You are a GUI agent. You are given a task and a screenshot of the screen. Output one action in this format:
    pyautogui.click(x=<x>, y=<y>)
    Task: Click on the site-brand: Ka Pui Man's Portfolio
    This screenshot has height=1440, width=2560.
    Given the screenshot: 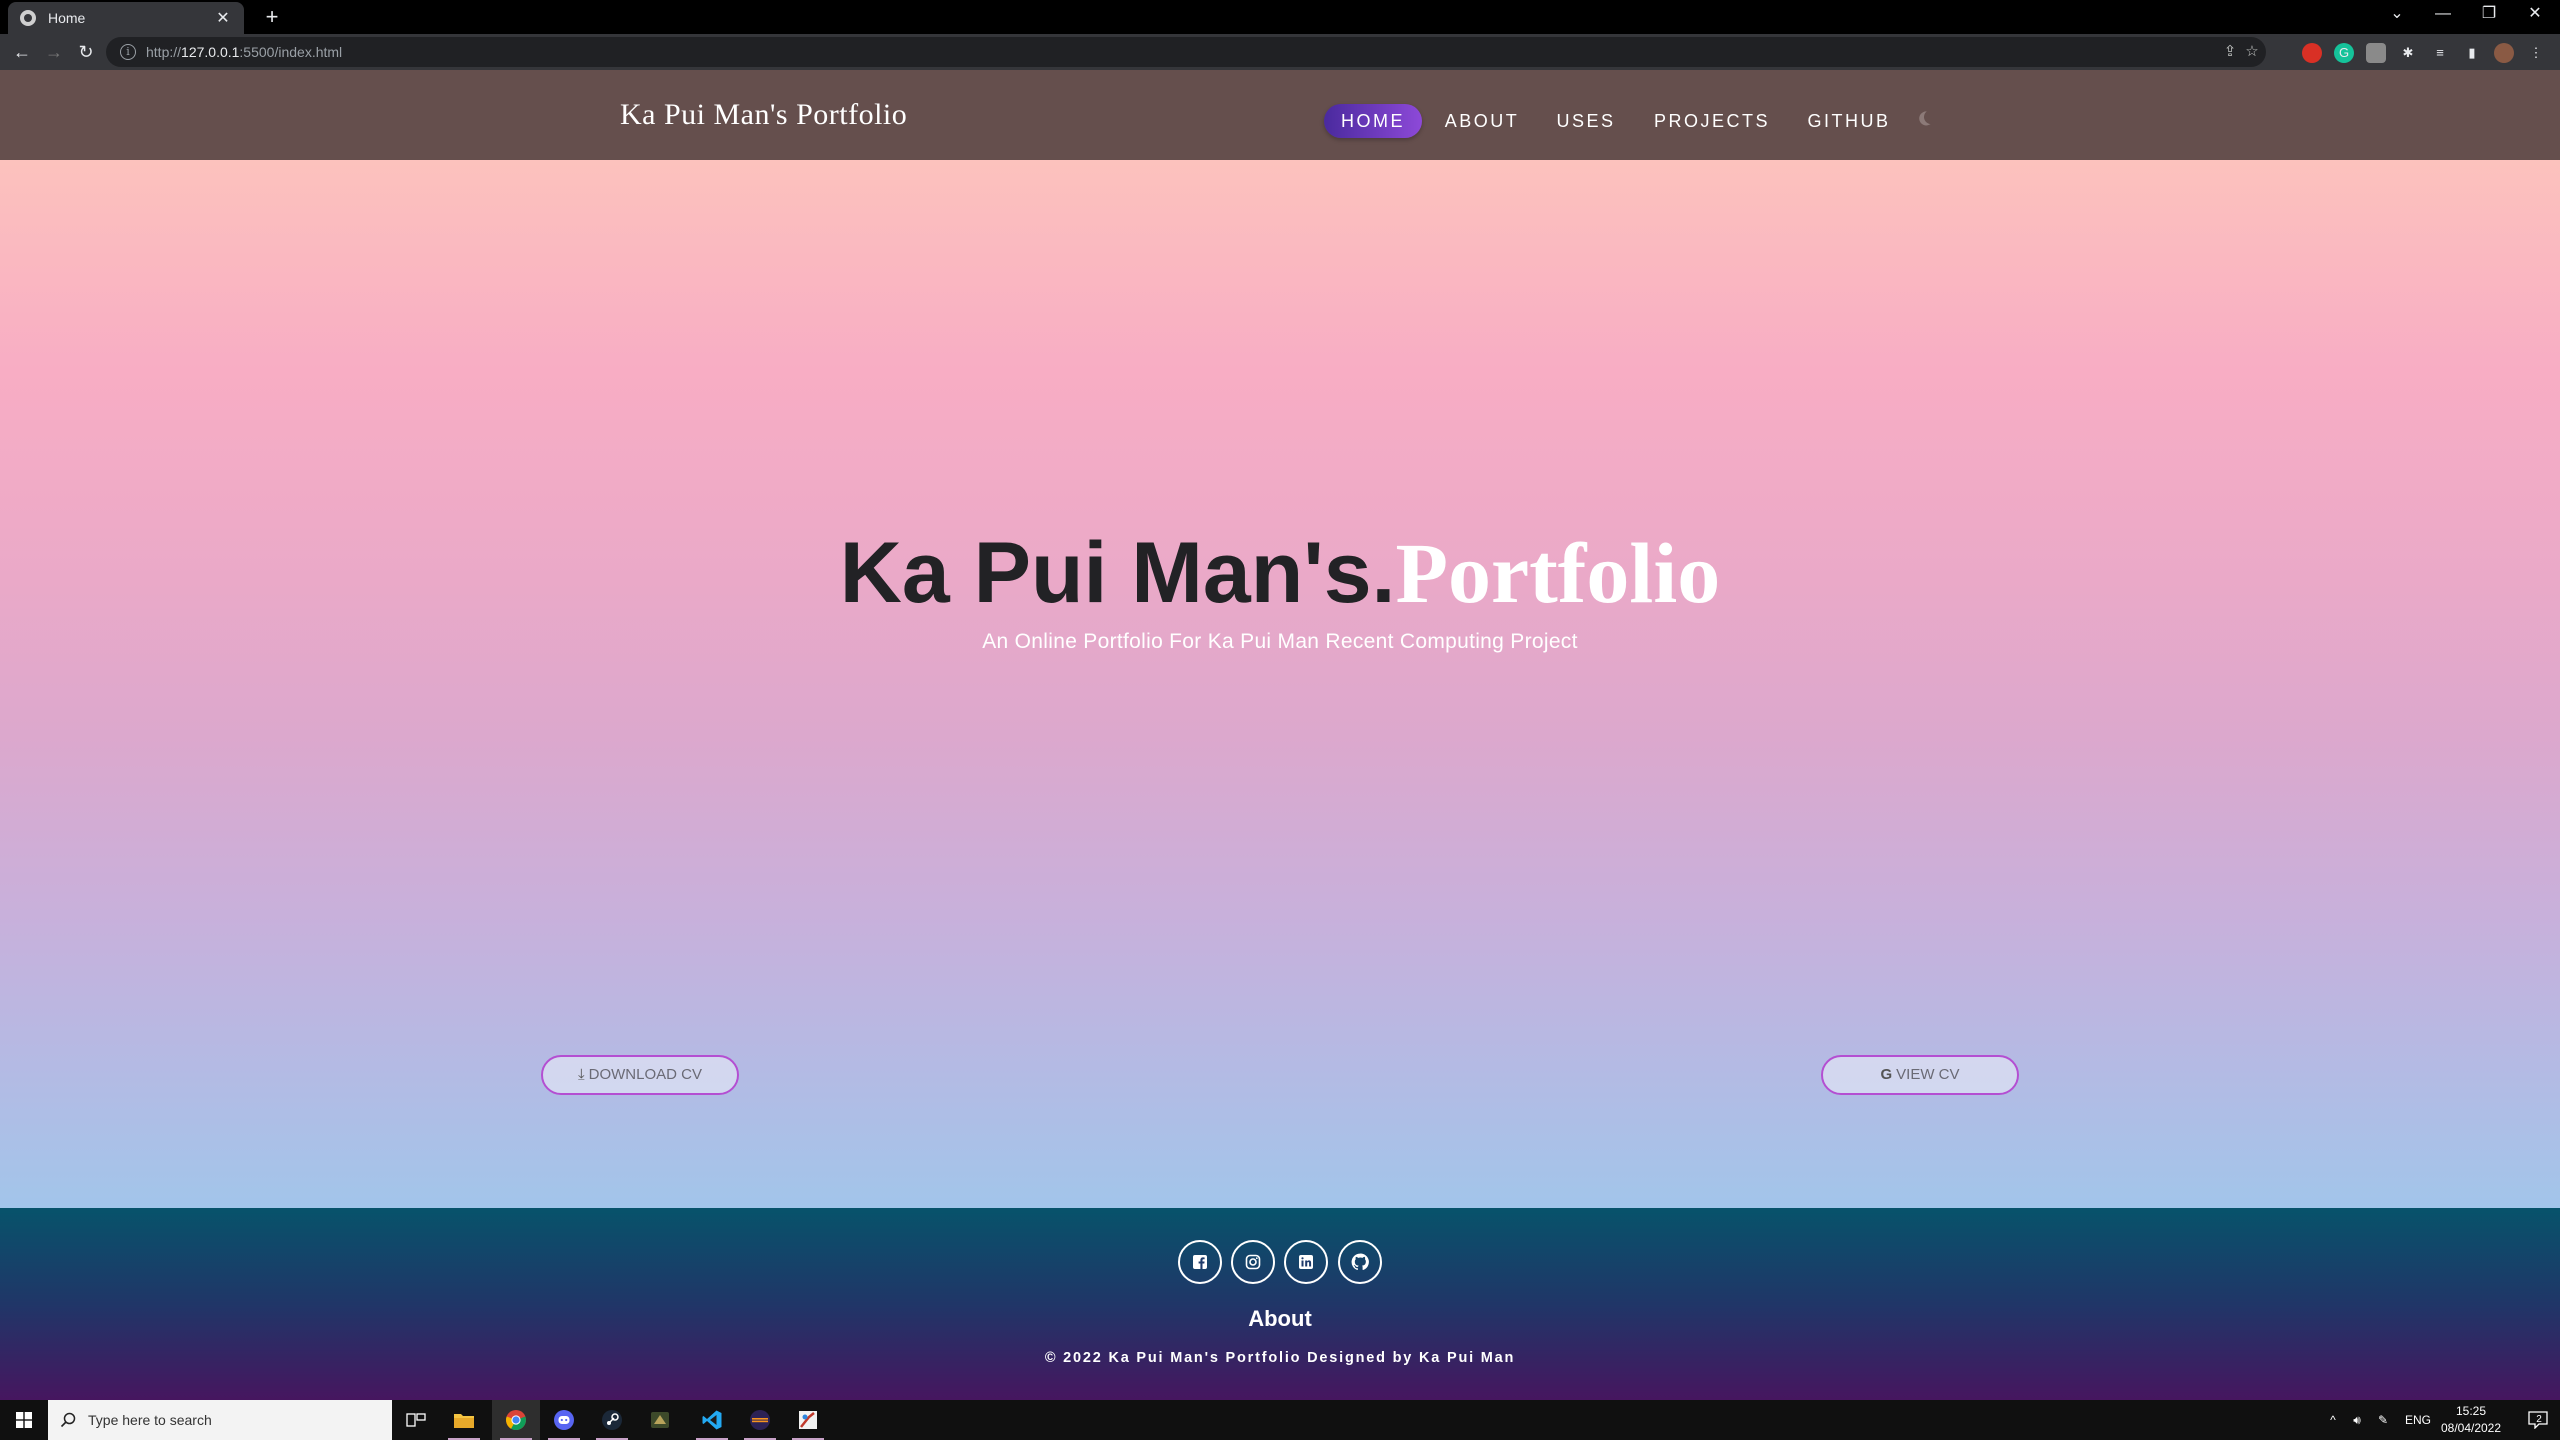 What is the action you would take?
    pyautogui.click(x=763, y=115)
    